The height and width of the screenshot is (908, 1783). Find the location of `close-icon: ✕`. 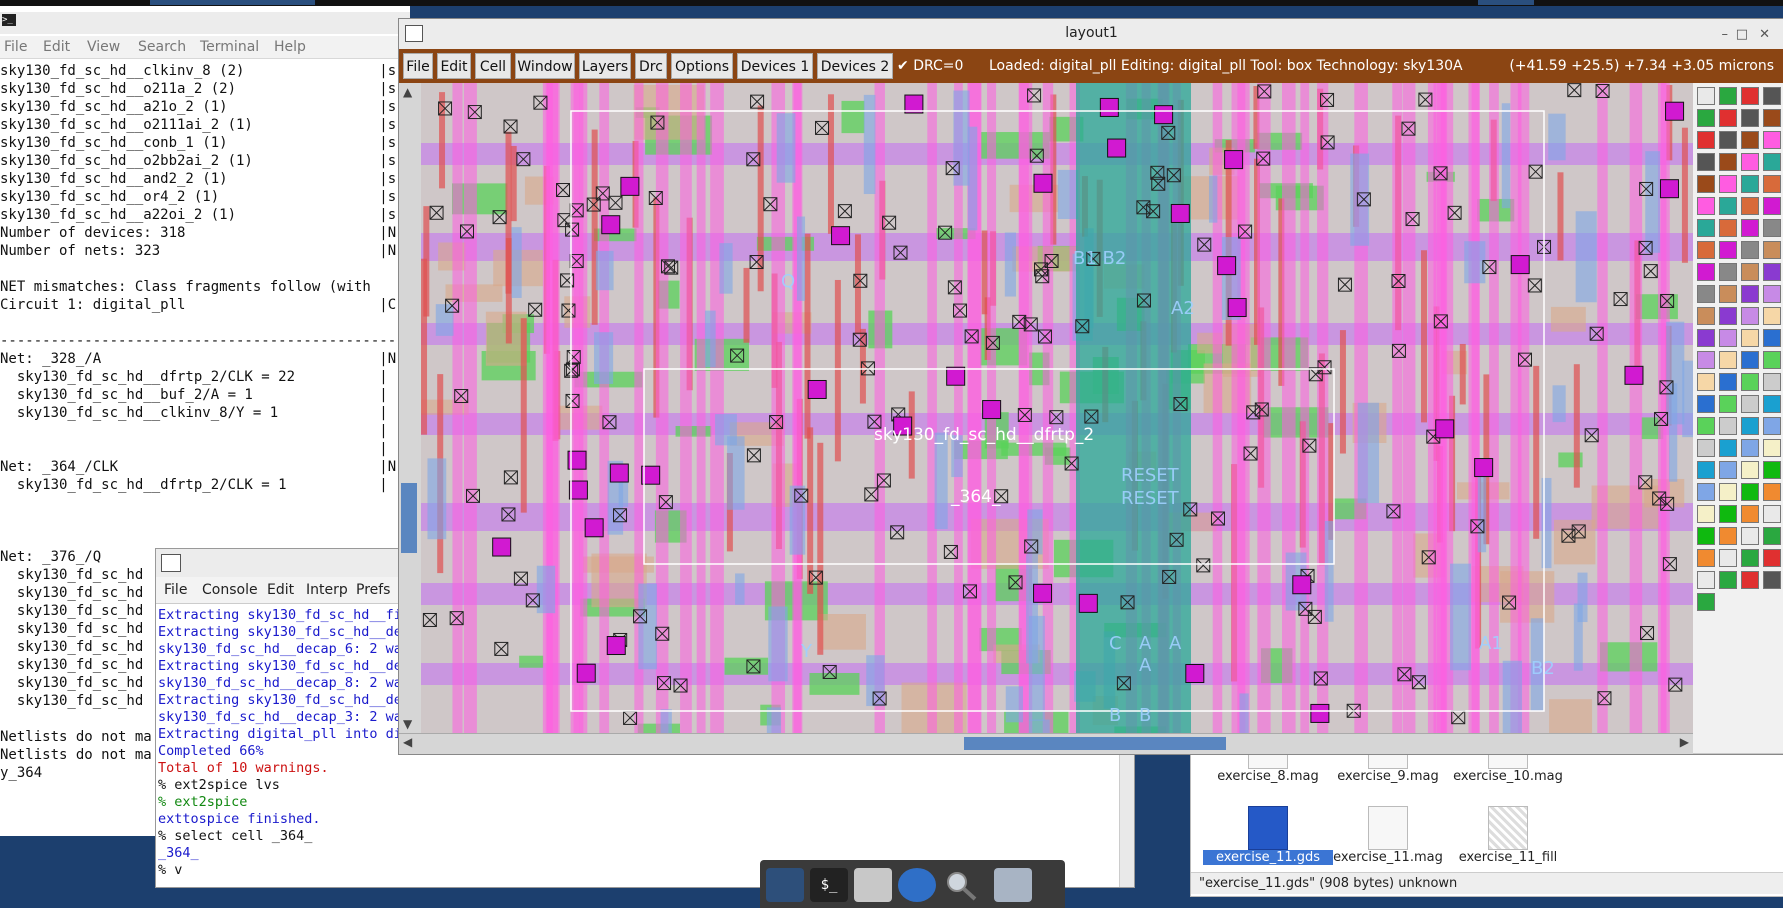

close-icon: ✕ is located at coordinates (1764, 34).